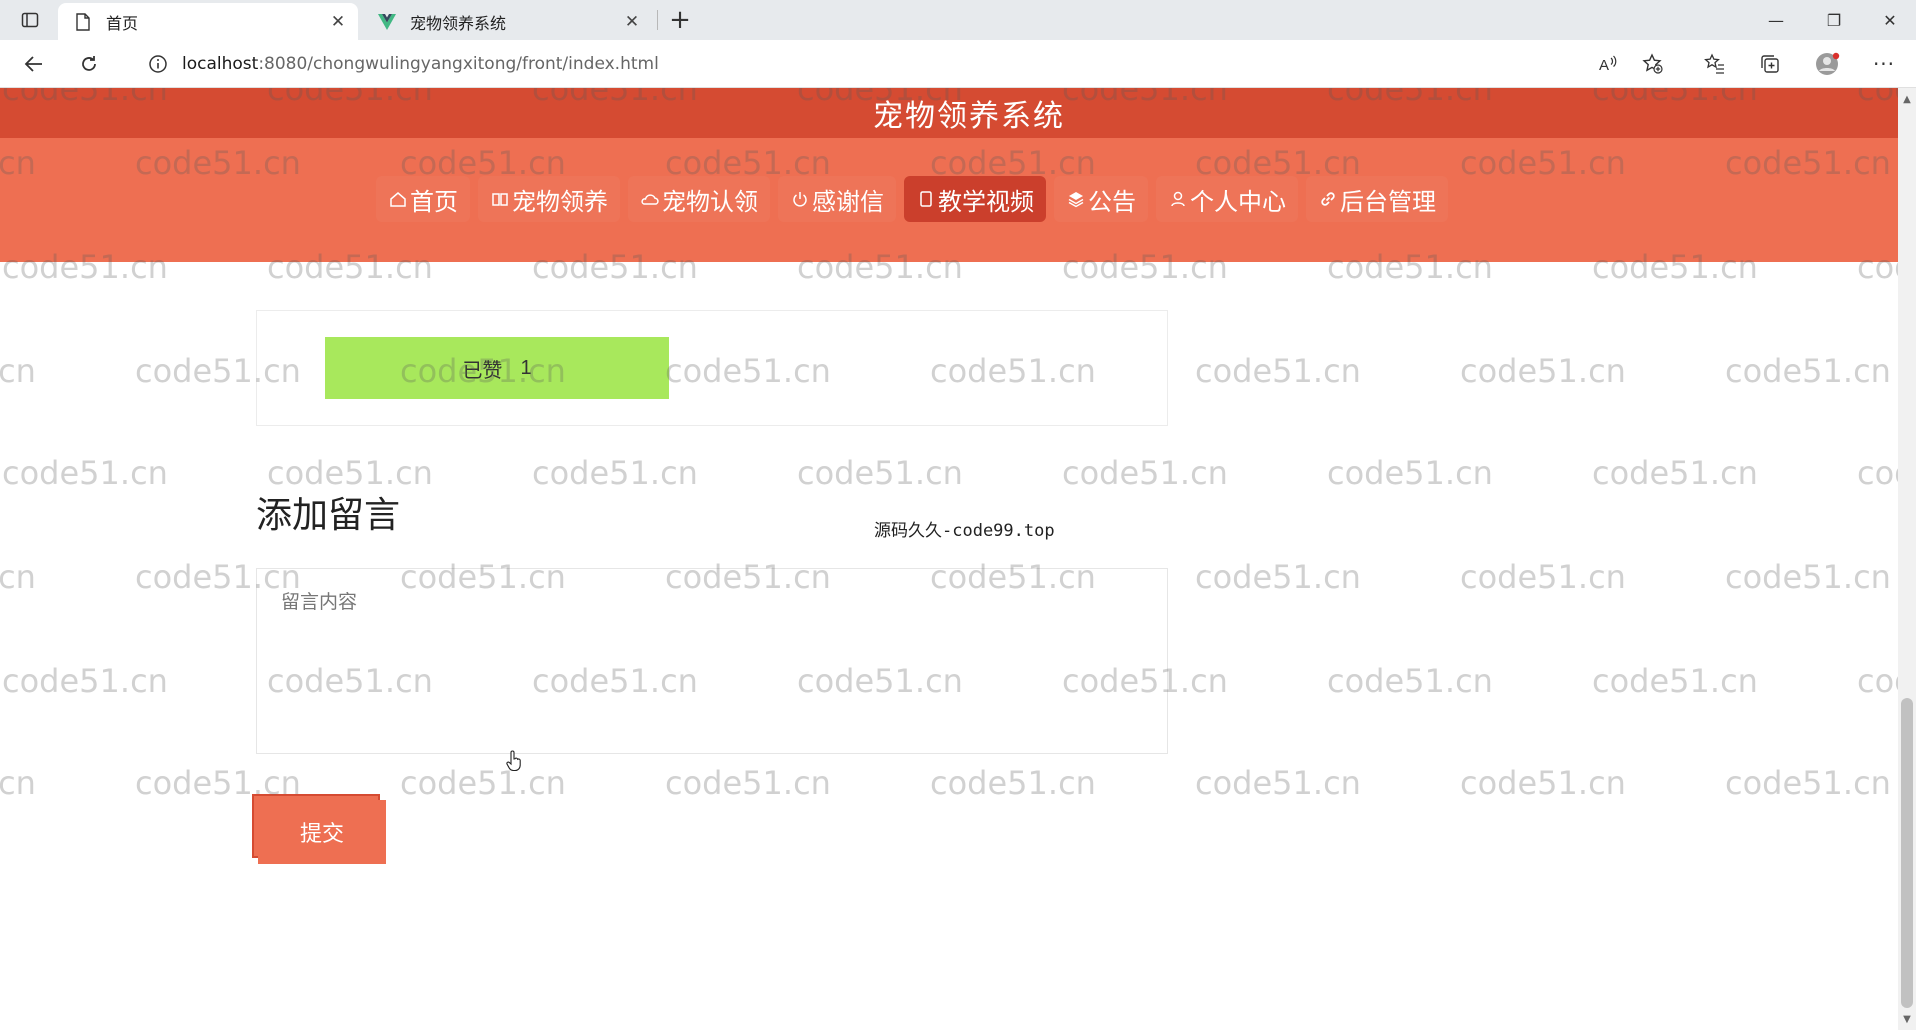 The width and height of the screenshot is (1916, 1030). I want to click on restore-button: ❐, so click(1834, 20).